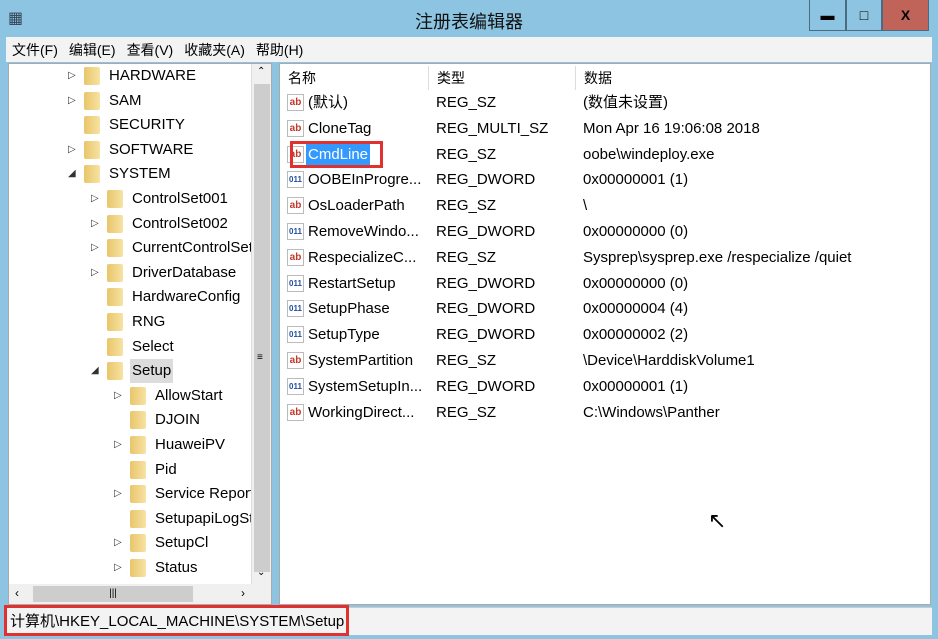  What do you see at coordinates (349, 309) in the screenshot?
I see `value-name: SetupPhase` at bounding box center [349, 309].